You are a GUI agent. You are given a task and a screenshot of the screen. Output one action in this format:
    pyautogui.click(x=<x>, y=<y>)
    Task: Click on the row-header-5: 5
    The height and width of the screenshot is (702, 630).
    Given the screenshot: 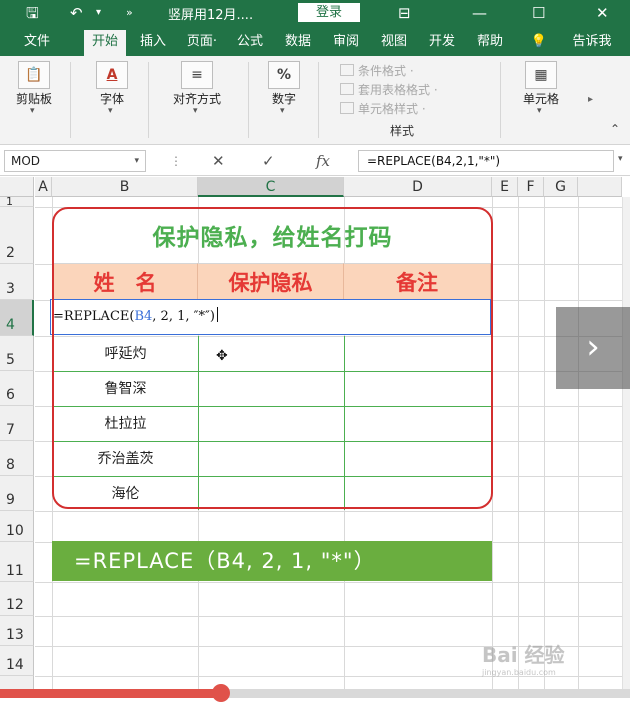 What is the action you would take?
    pyautogui.click(x=17, y=353)
    